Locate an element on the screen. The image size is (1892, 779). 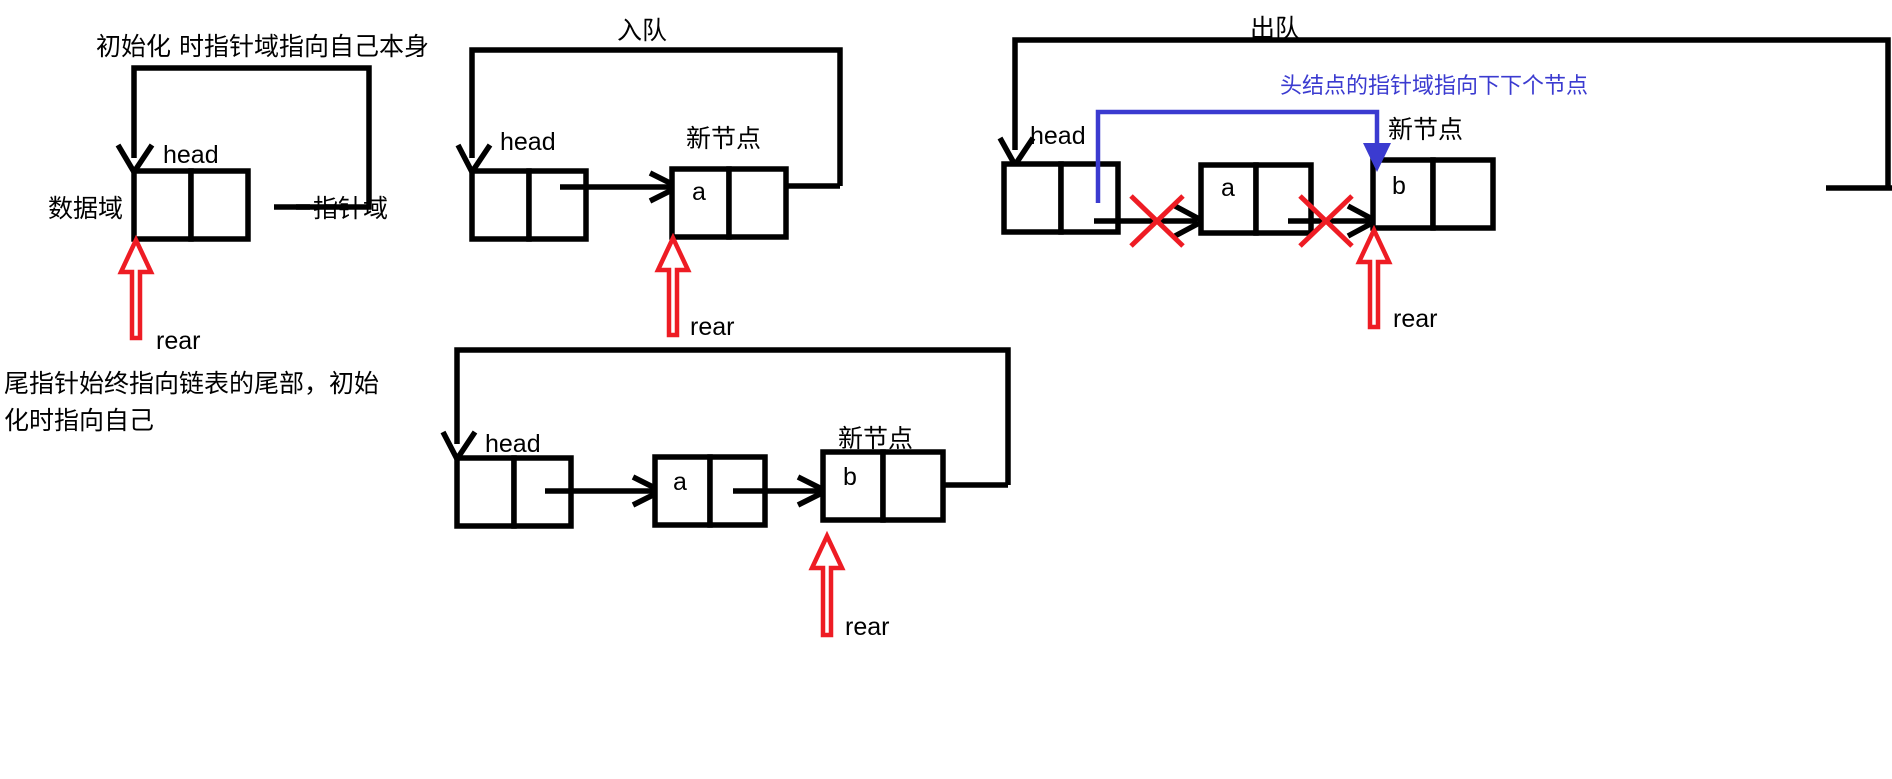
enq1-link-head-a-arrowhead is located at coordinates (666, 187).